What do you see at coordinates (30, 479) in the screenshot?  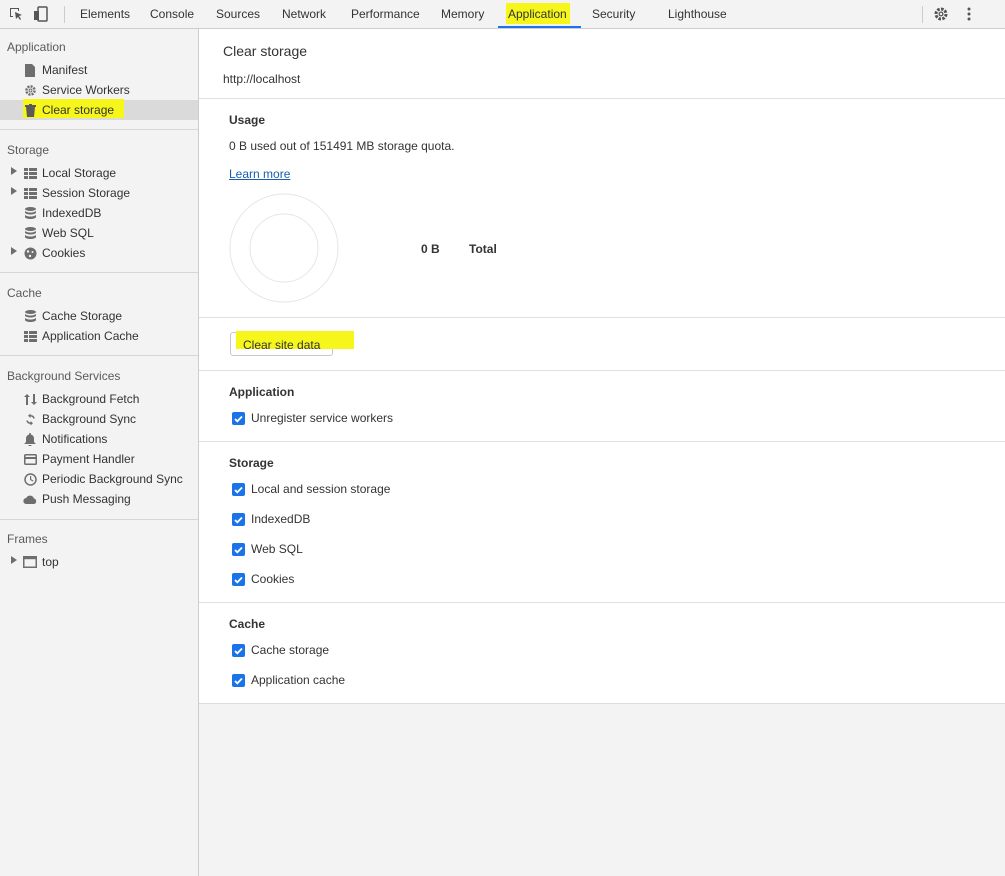 I see `clock-icon` at bounding box center [30, 479].